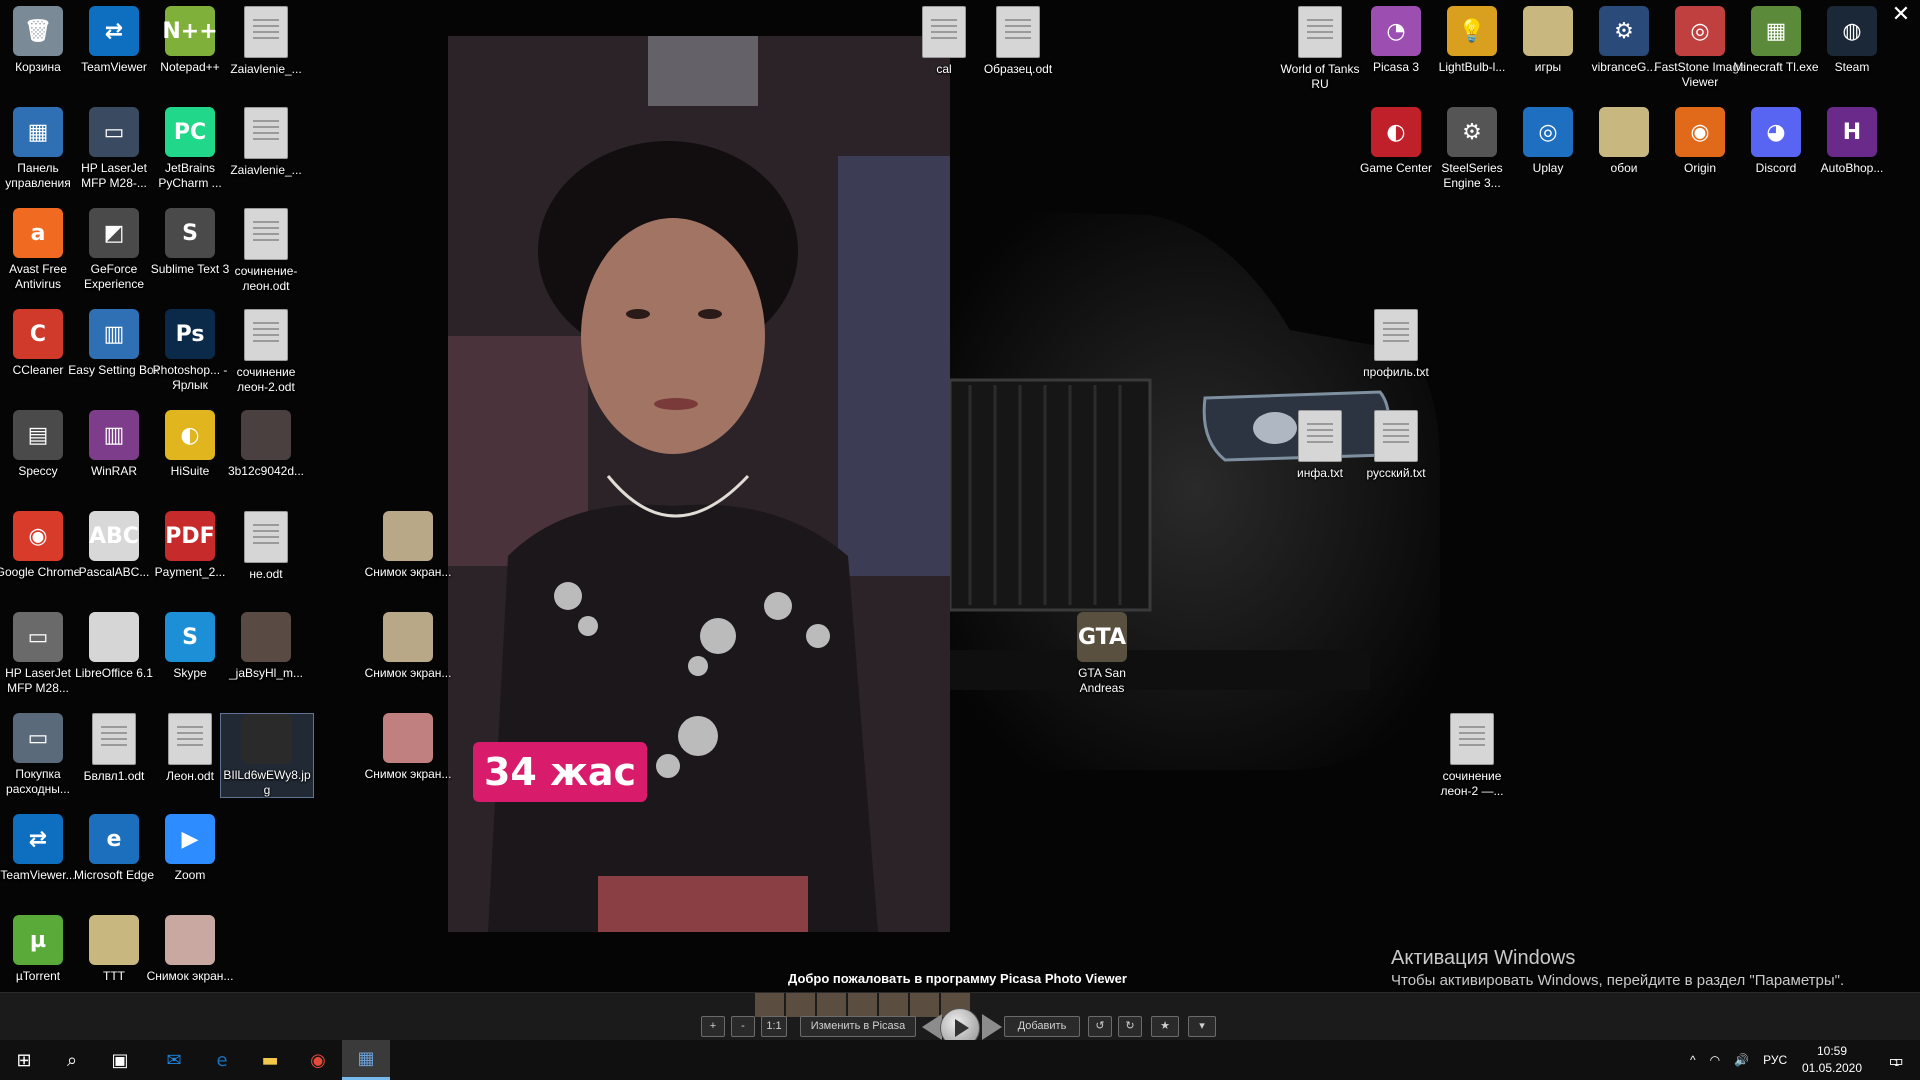  What do you see at coordinates (713, 1026) in the screenshot?
I see `zoom-in-button: +` at bounding box center [713, 1026].